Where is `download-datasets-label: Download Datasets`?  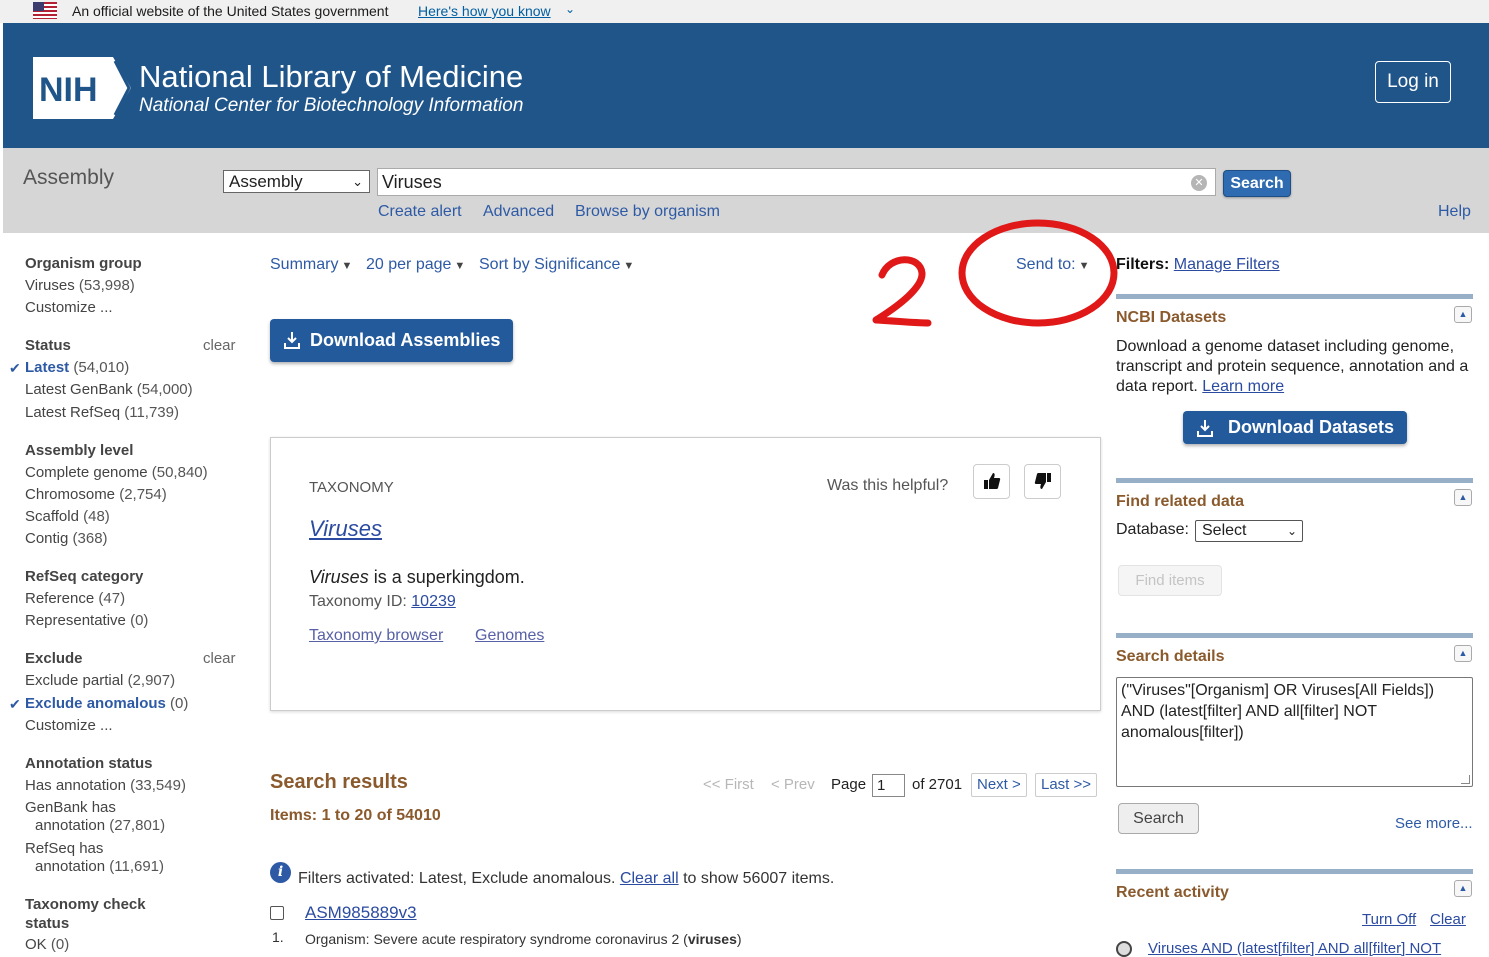
download-datasets-label: Download Datasets is located at coordinates (1311, 427).